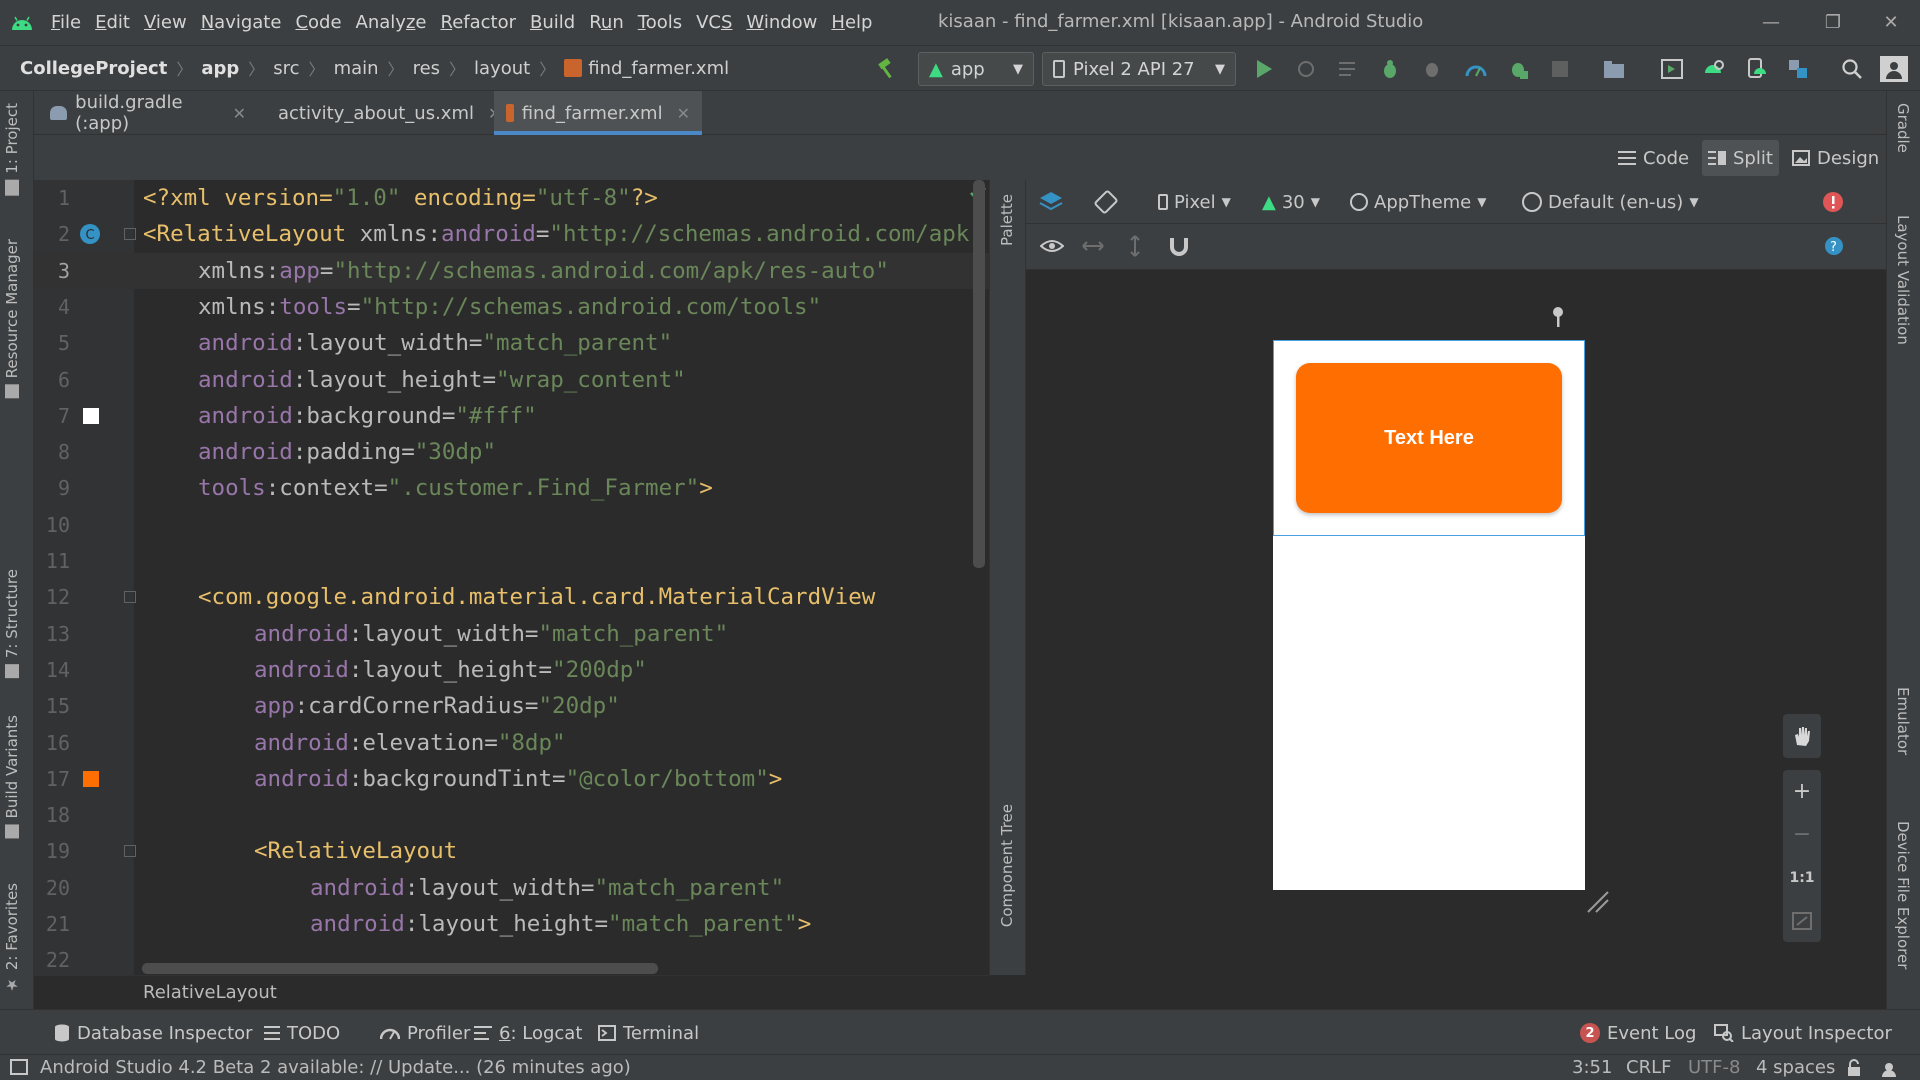 The image size is (1920, 1080). I want to click on theme-dropdown: AppTheme ▼, so click(1418, 202).